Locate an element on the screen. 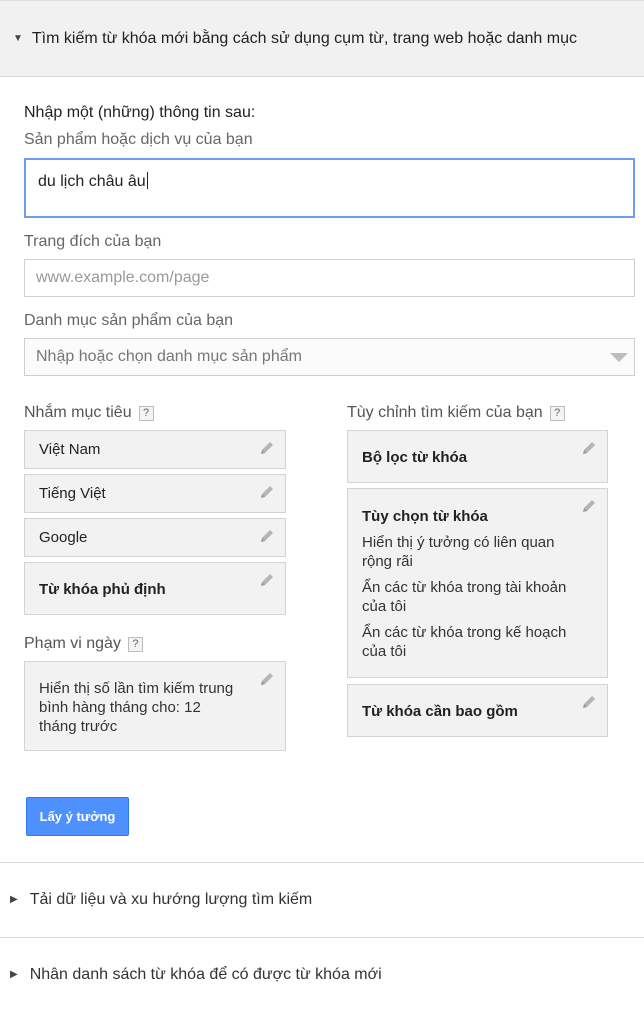  negative-keywords-setting: Từ khóa phủ định is located at coordinates (155, 588).